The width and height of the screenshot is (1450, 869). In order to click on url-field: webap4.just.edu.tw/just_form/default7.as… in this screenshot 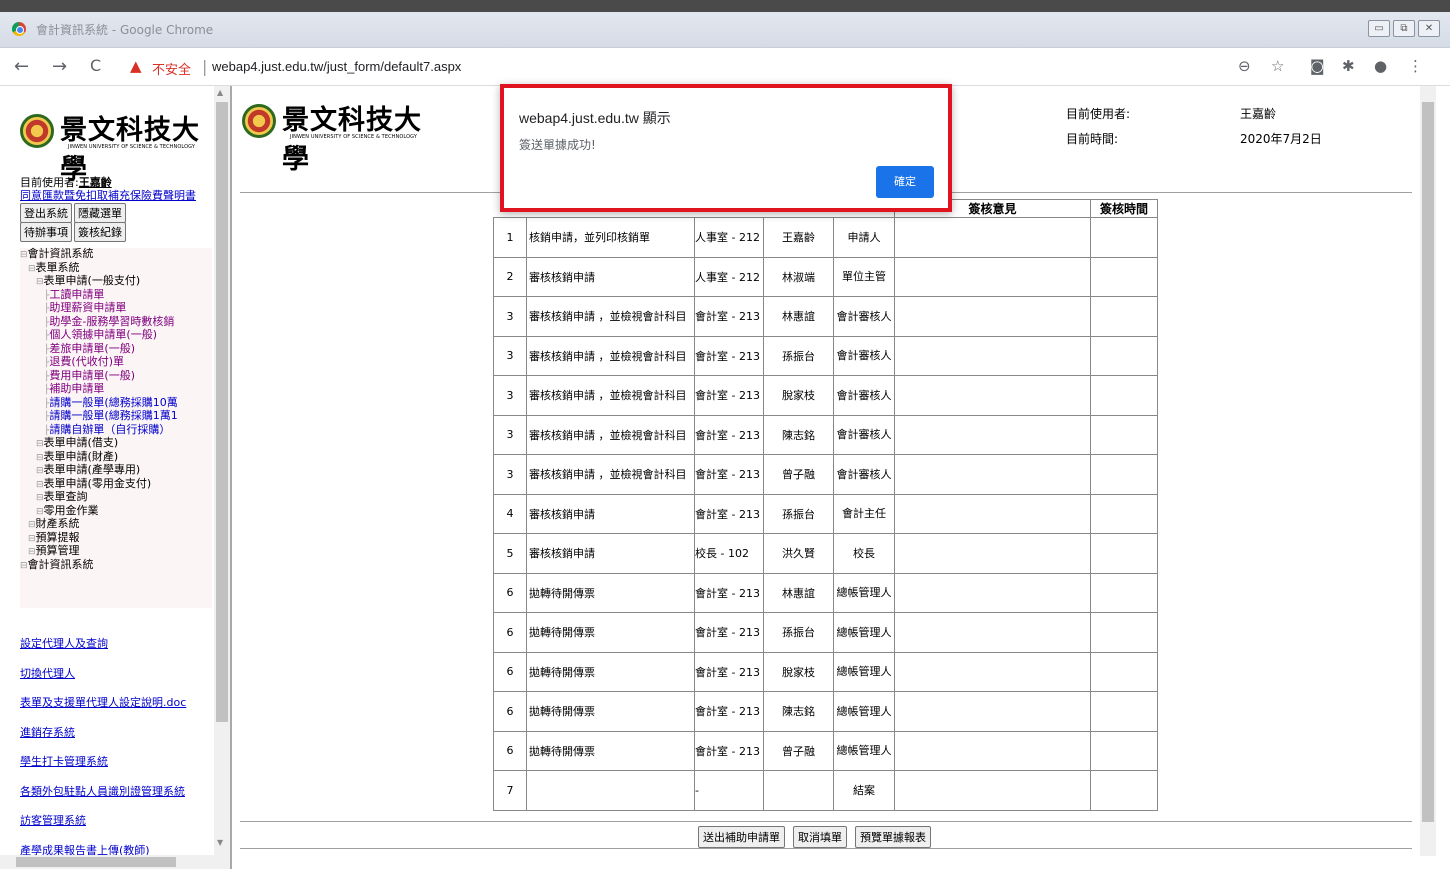, I will do `click(336, 66)`.